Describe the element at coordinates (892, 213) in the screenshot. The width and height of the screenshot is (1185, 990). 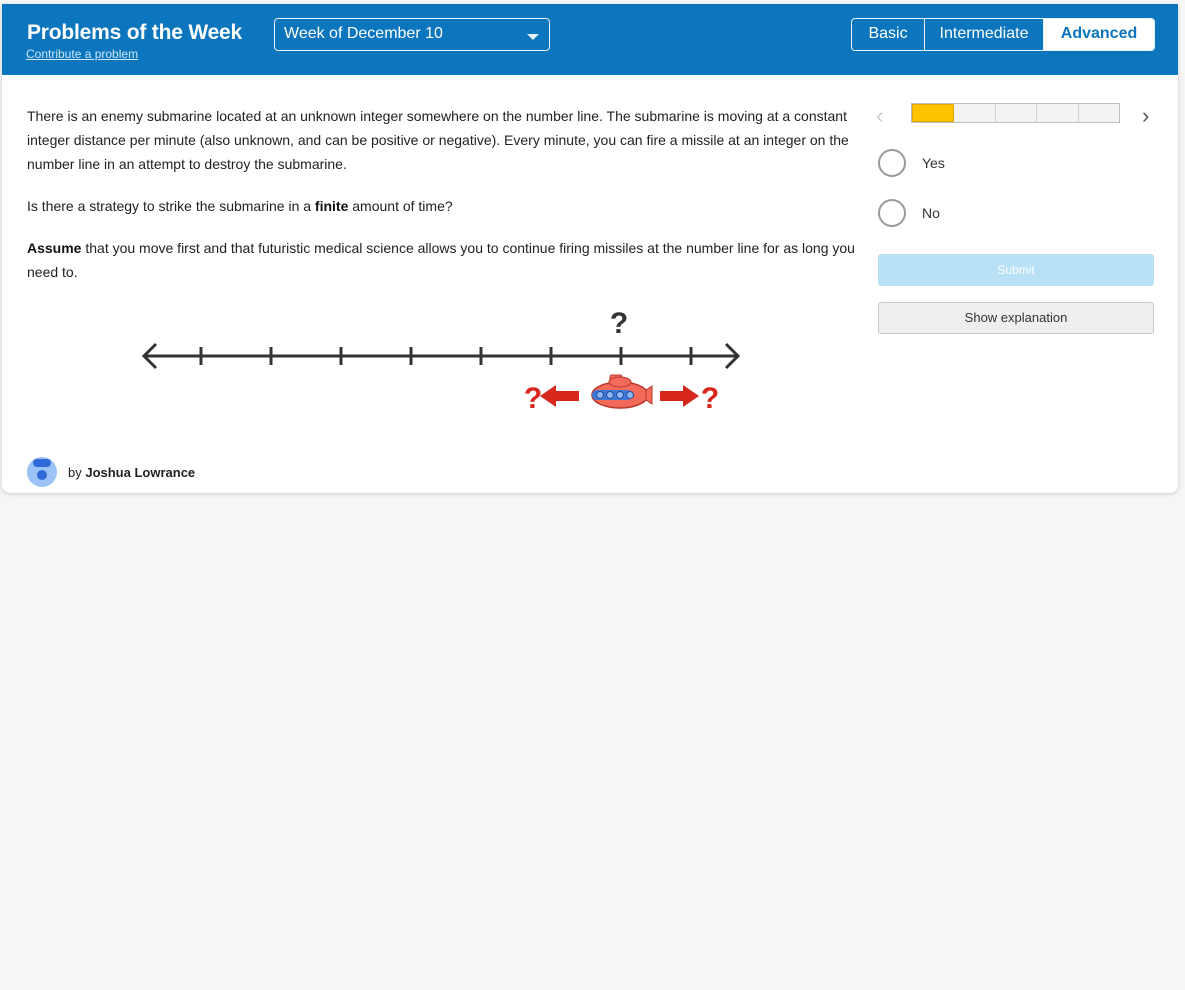
I see `radio-no` at that location.